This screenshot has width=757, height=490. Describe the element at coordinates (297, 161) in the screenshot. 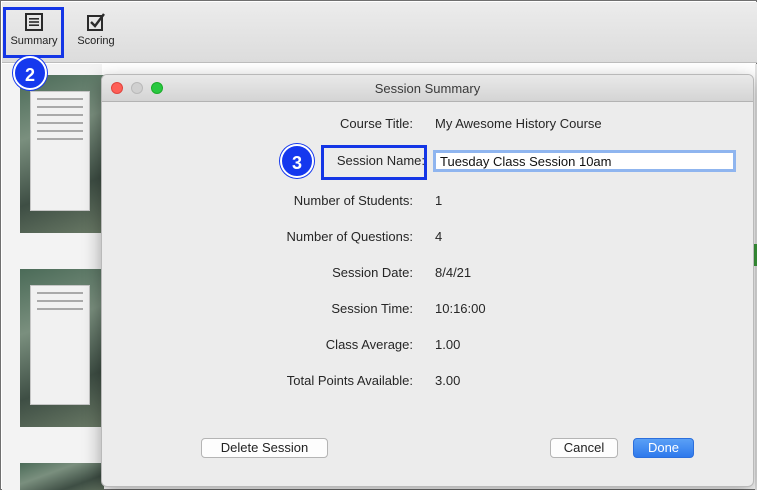

I see `step-callout-badge: 3` at that location.